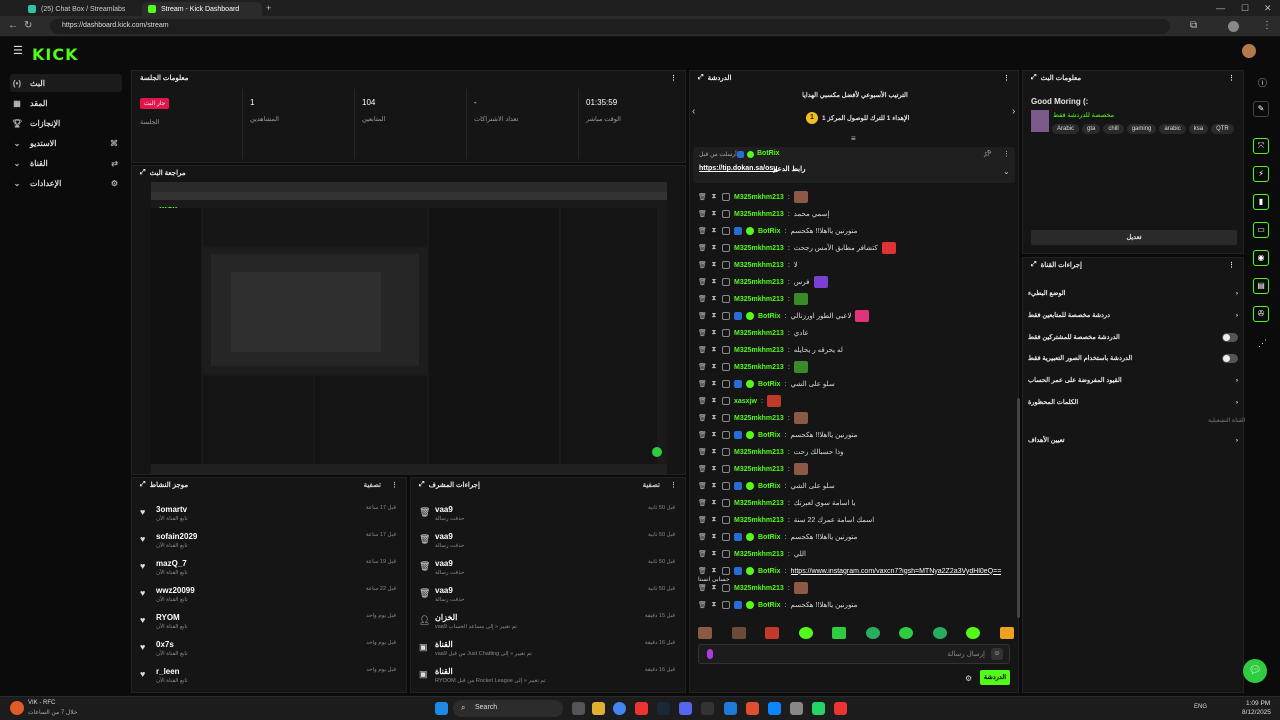 Image resolution: width=1280 pixels, height=720 pixels. What do you see at coordinates (1261, 286) in the screenshot?
I see `layout-icon: ▤` at bounding box center [1261, 286].